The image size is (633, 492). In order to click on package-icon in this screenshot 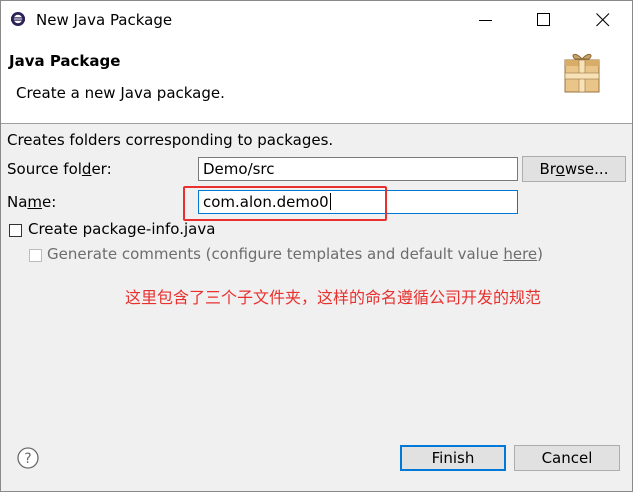, I will do `click(582, 72)`.